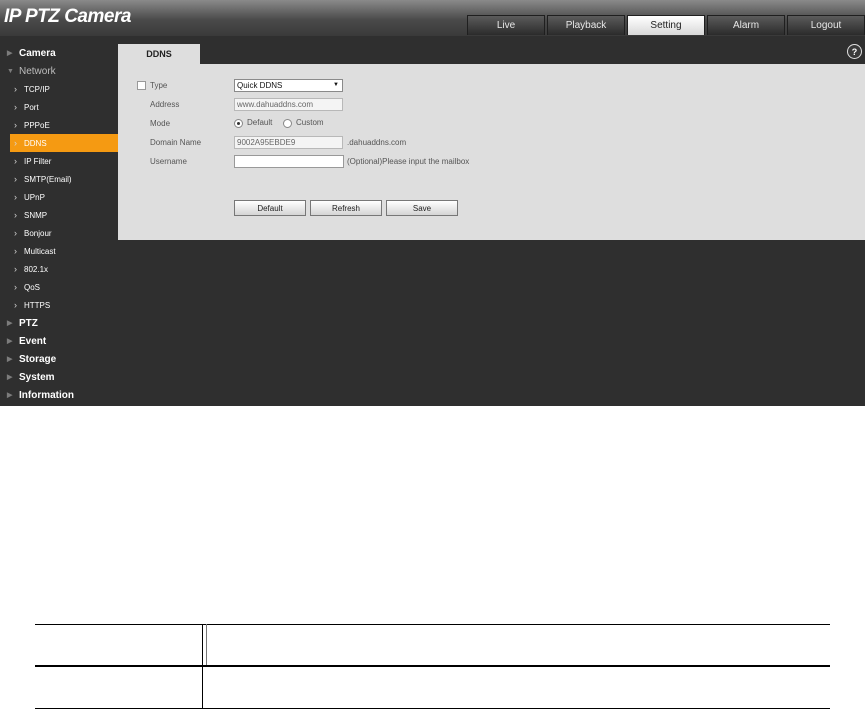 This screenshot has height=710, width=865. I want to click on tab-logout: Logout, so click(826, 25).